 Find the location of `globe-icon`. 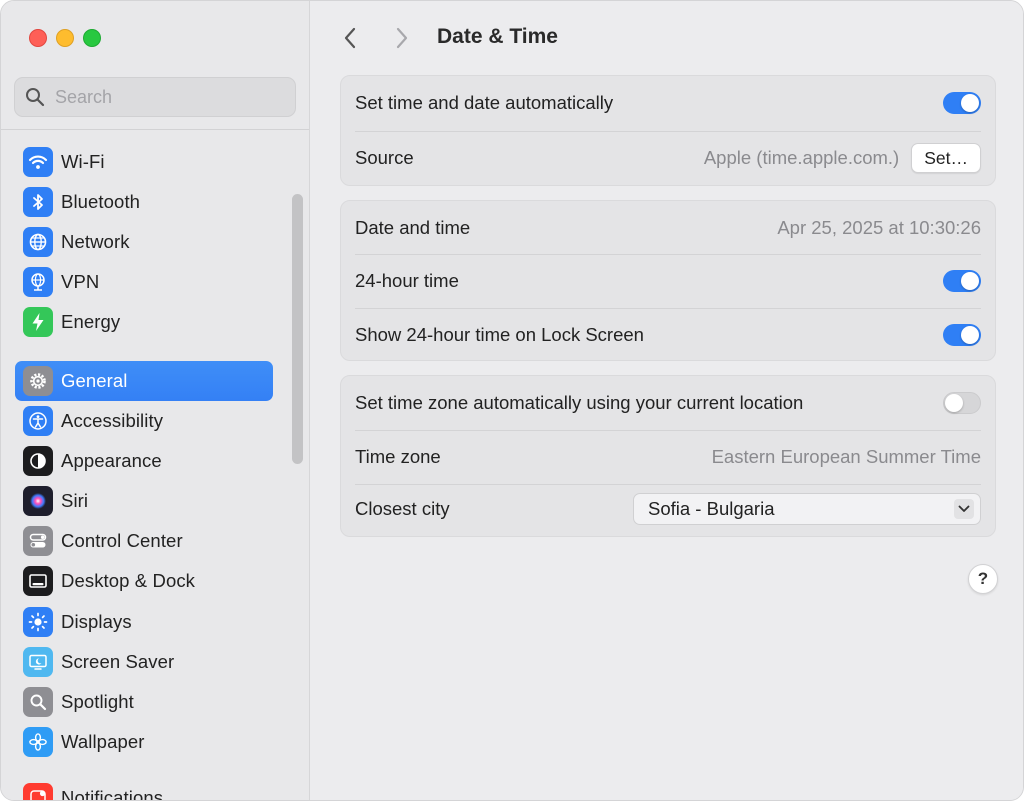

globe-icon is located at coordinates (38, 242).